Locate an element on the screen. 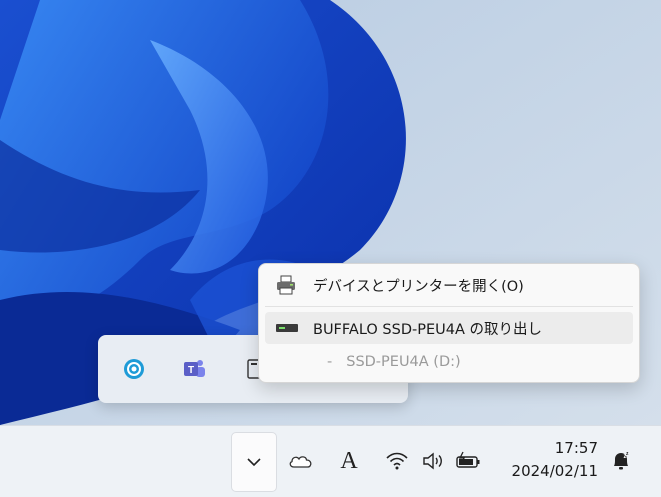  subitem-label: SSD-PEU4A (D:) is located at coordinates (403, 362).